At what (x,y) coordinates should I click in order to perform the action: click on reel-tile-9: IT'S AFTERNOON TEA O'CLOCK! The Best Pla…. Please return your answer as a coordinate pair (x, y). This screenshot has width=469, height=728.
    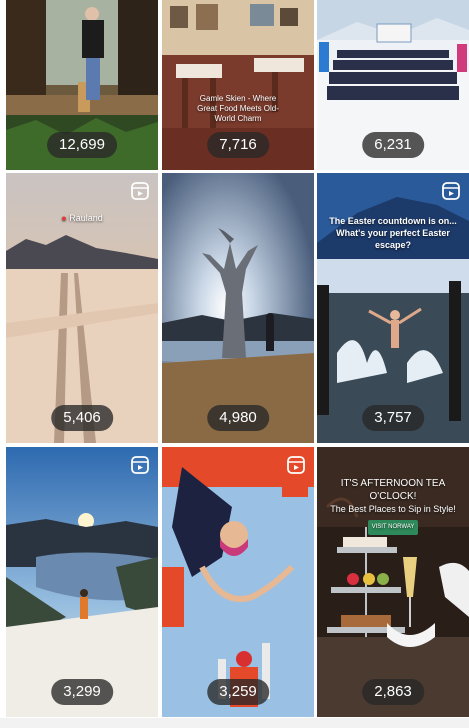
    Looking at the image, I should click on (393, 582).